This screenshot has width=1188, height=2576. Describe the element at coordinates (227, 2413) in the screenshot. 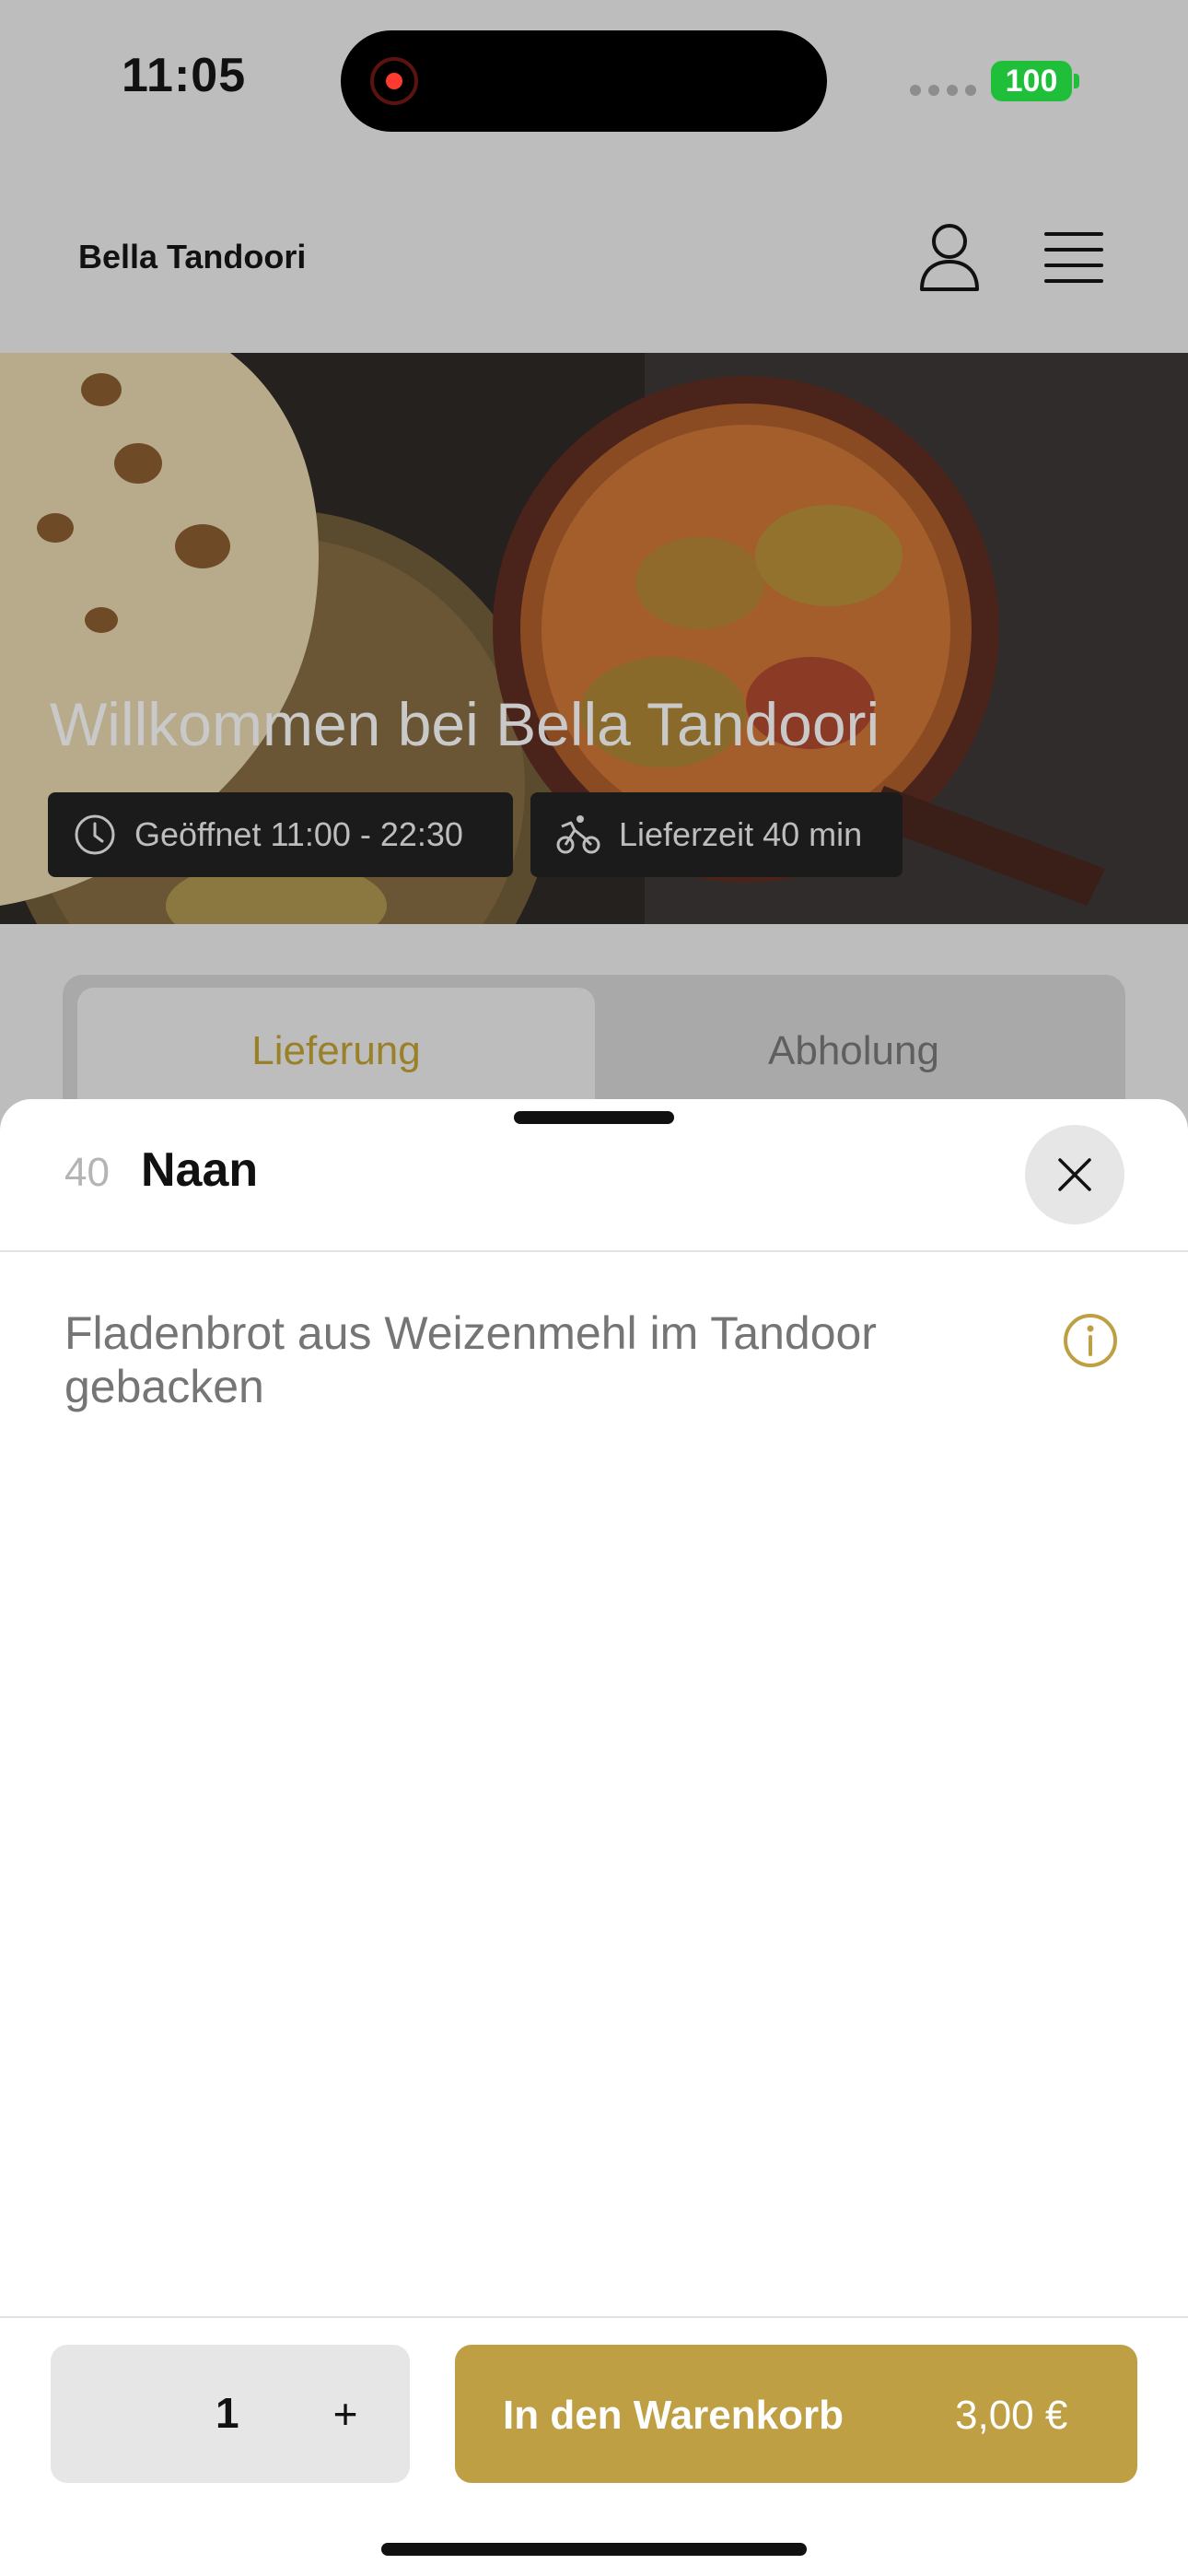

I see `quantity-value: 1` at that location.